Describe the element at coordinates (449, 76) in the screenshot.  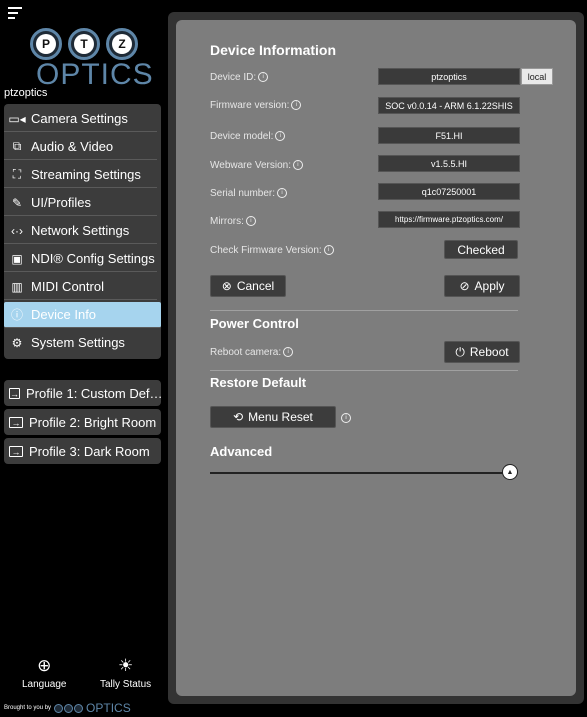
I see `device-id-field: ptzoptics` at that location.